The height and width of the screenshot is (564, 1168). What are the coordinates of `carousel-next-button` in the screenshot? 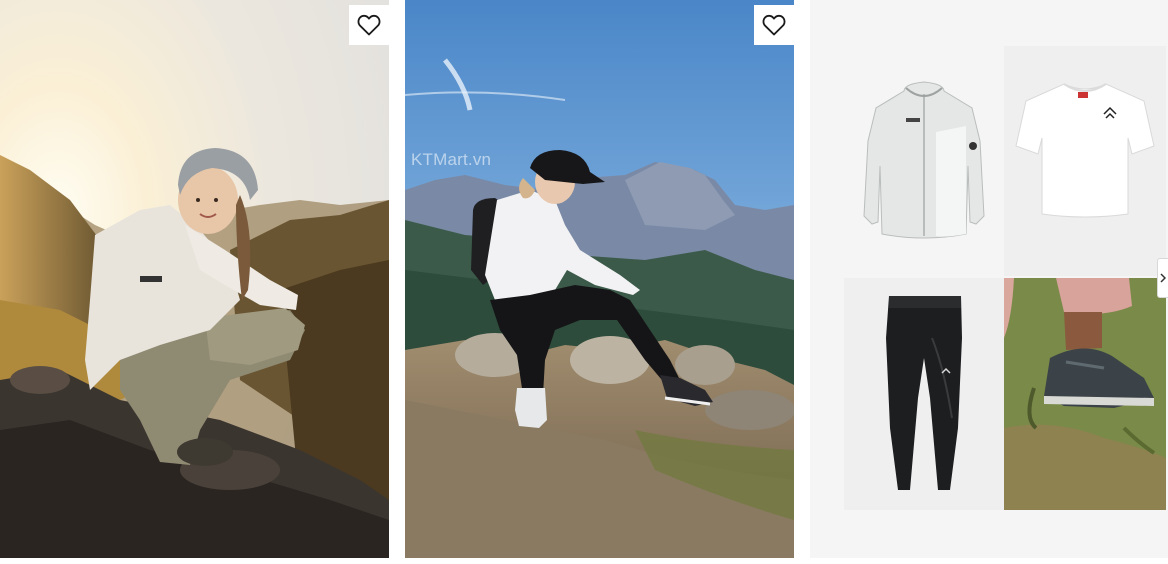 It's located at (1162, 278).